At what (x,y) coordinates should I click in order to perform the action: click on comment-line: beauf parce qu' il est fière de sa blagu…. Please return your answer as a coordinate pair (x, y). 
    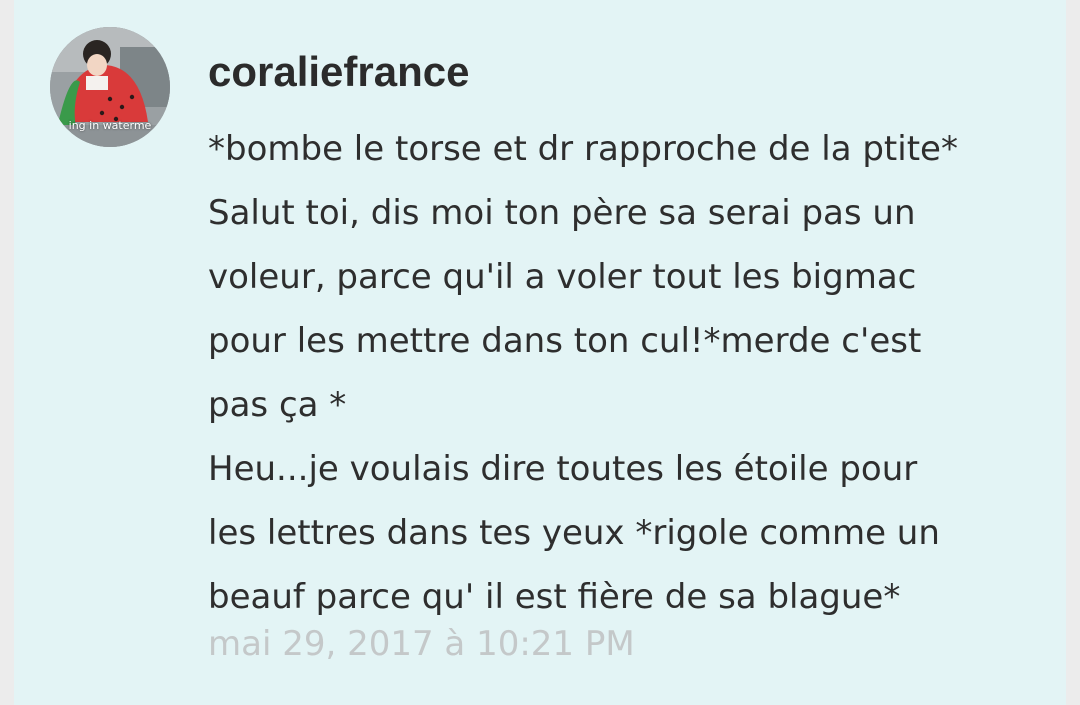
    Looking at the image, I should click on (554, 597).